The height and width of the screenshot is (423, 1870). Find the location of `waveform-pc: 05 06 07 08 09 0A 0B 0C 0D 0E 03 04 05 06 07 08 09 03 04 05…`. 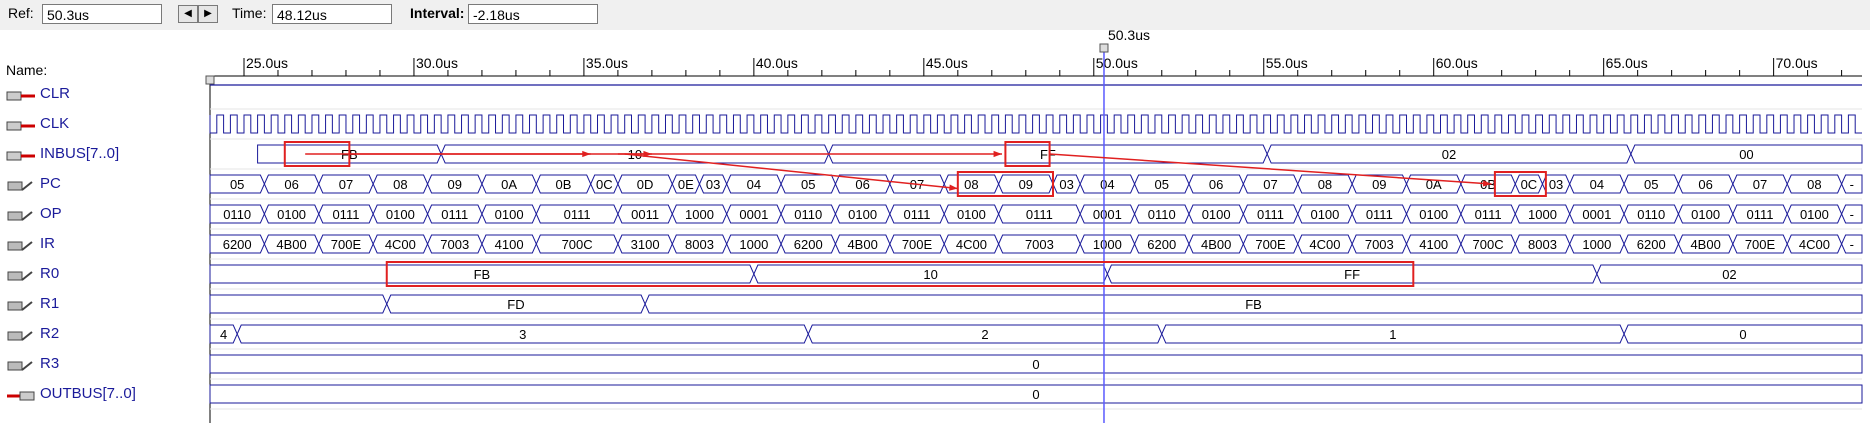

waveform-pc: 05 06 07 08 09 0A 0B 0C 0D 0E 03 04 05 06 07 08 09 03 04 05… is located at coordinates (1036, 184).